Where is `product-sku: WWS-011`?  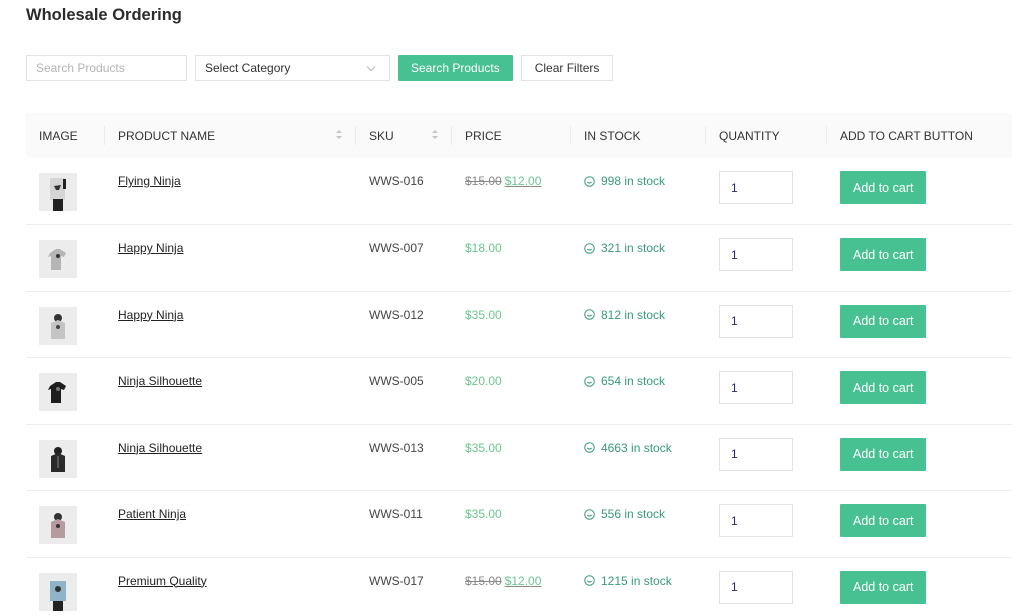 product-sku: WWS-011 is located at coordinates (396, 514).